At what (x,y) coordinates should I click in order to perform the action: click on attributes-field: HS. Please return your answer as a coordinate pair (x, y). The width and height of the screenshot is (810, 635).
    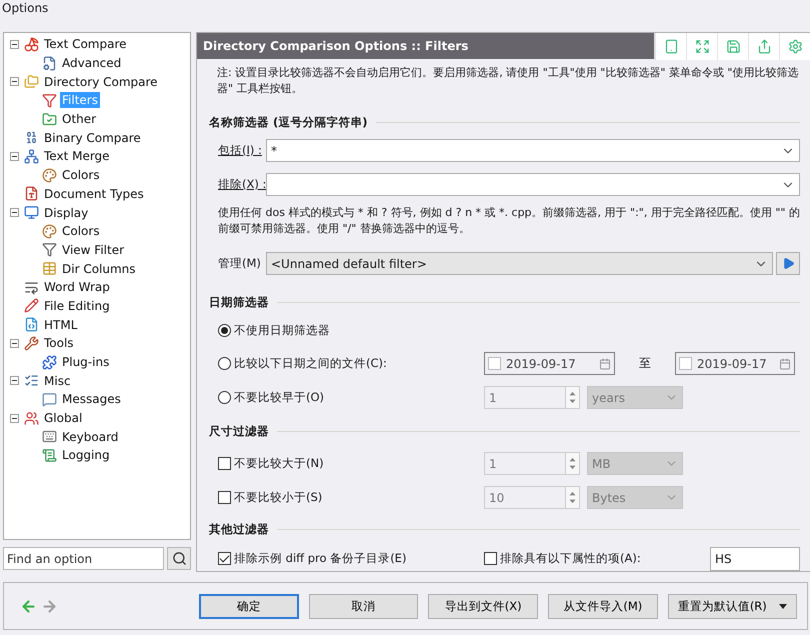
    Looking at the image, I should click on (755, 558).